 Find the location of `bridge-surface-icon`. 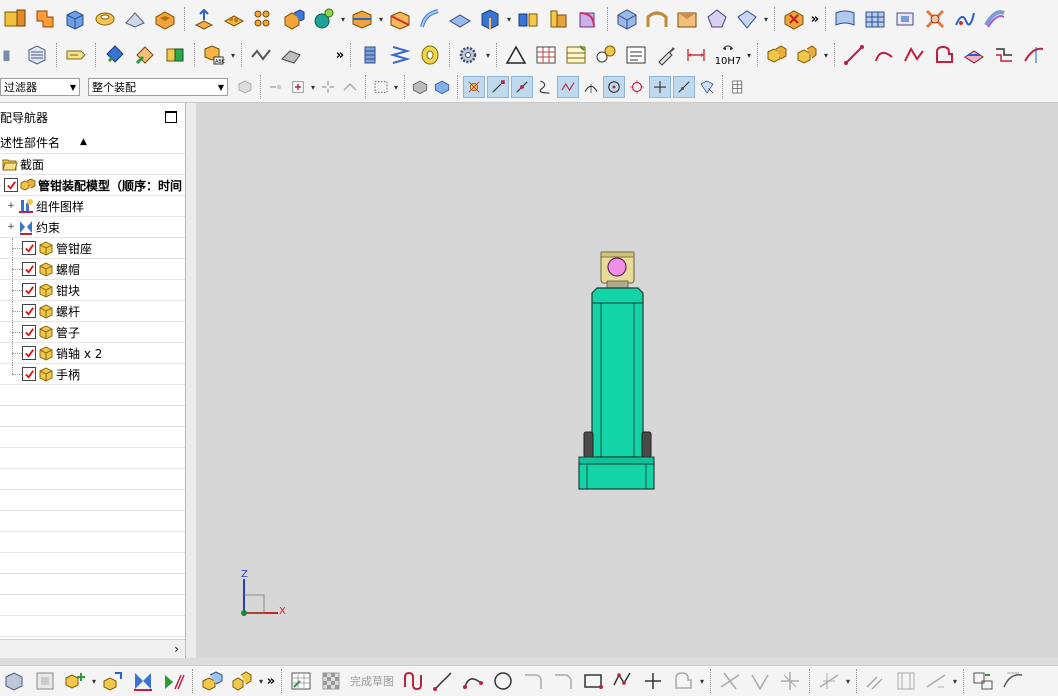

bridge-surface-icon is located at coordinates (657, 19).